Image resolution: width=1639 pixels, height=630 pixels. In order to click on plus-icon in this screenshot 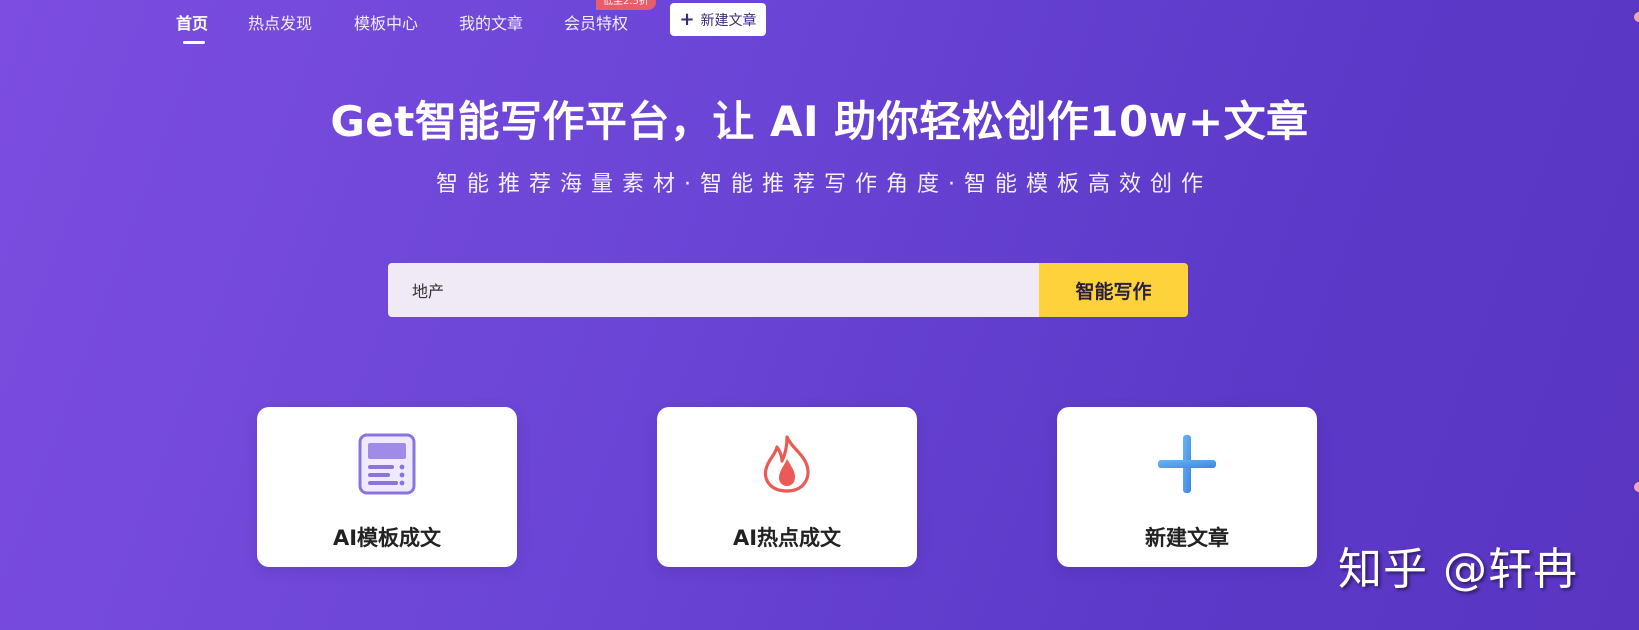, I will do `click(1187, 464)`.